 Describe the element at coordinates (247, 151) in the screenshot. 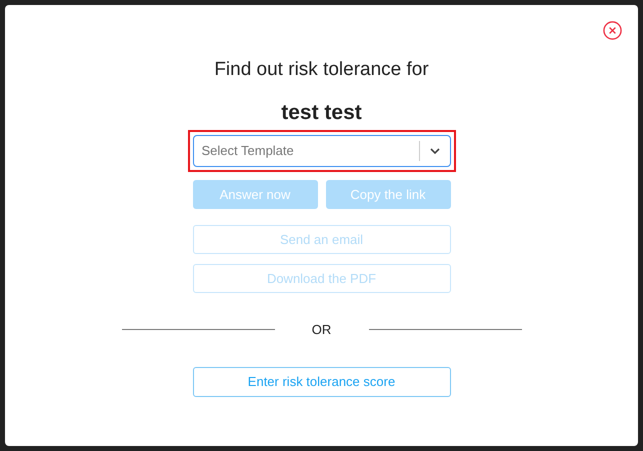

I see `select-placeholder: Select Template` at that location.